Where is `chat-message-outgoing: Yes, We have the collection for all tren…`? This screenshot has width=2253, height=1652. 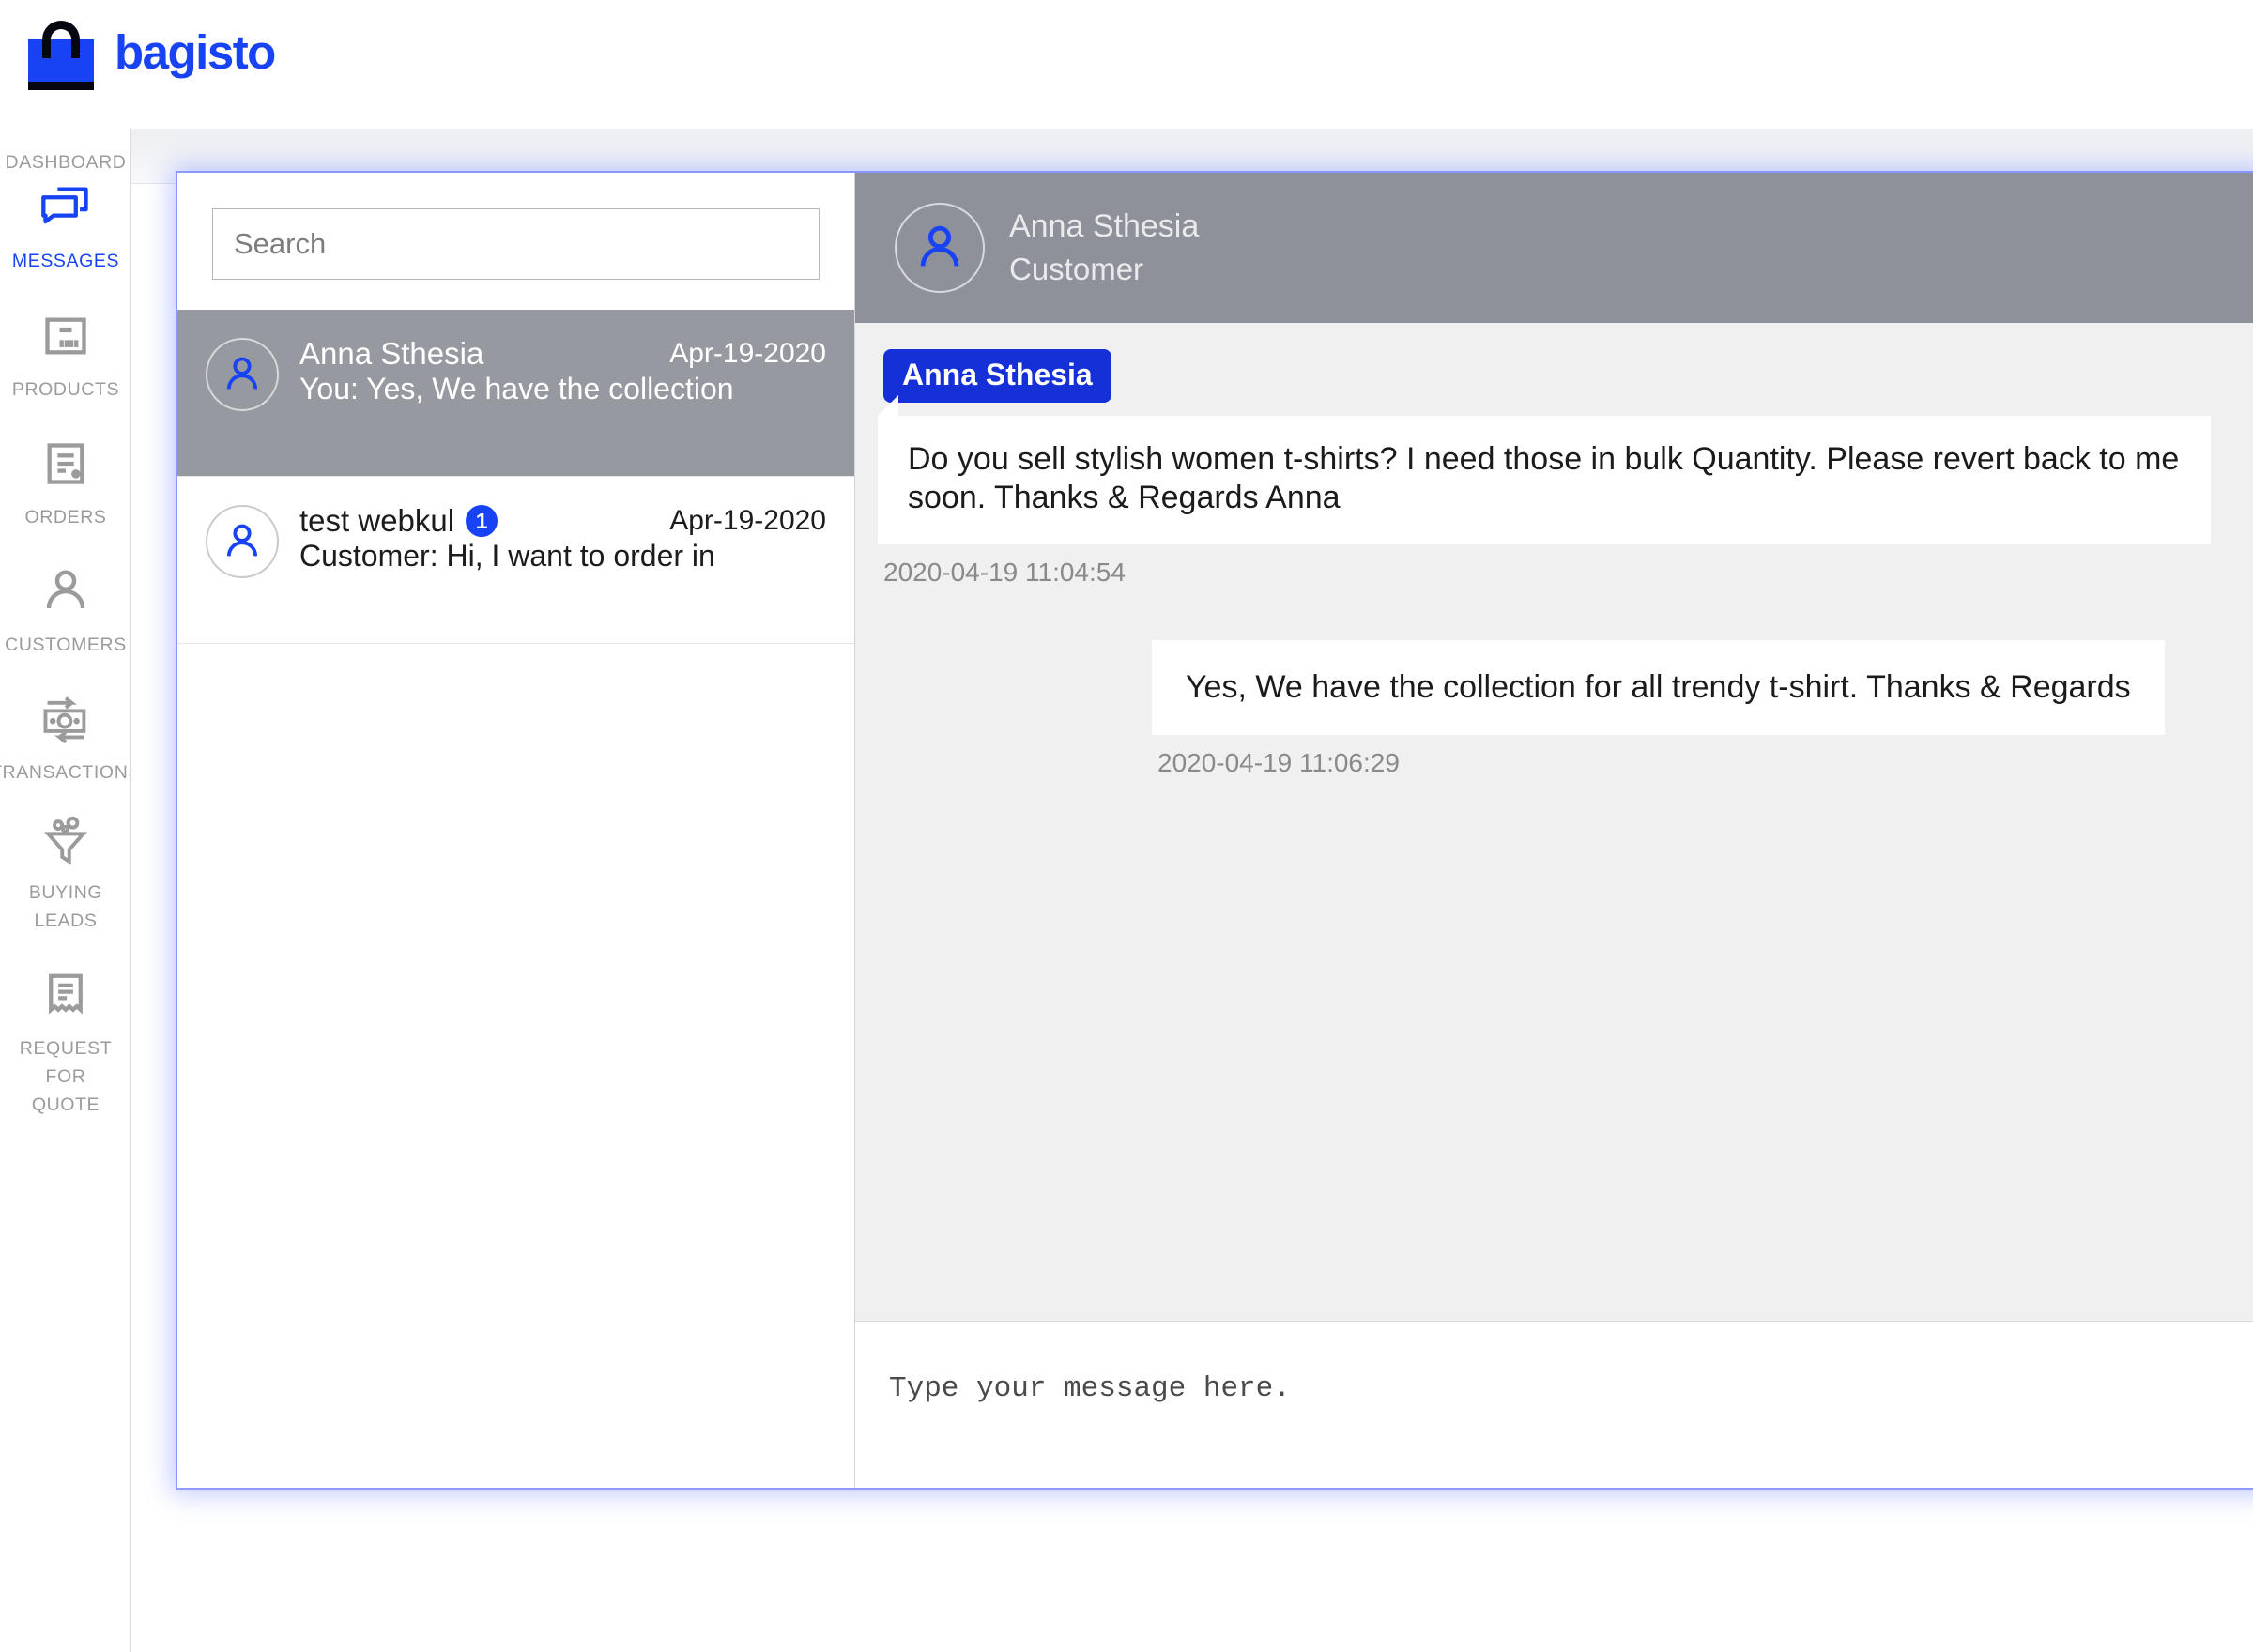
chat-message-outgoing: Yes, We have the collection for all tren… is located at coordinates (1554, 708).